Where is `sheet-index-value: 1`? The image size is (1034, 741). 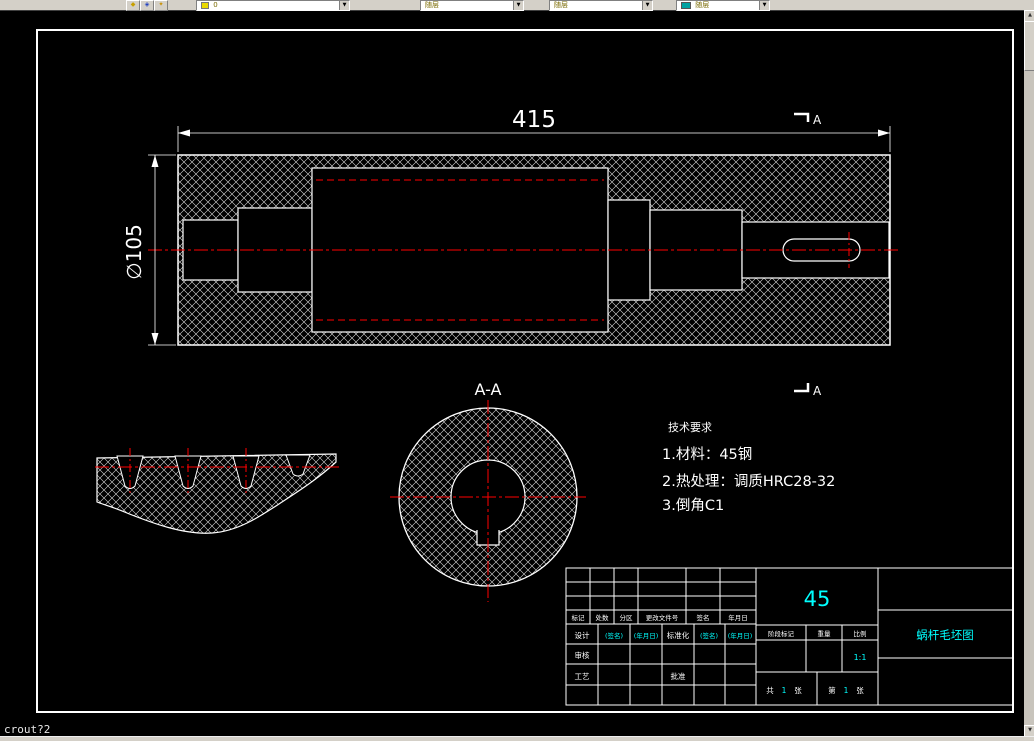 sheet-index-value: 1 is located at coordinates (846, 690).